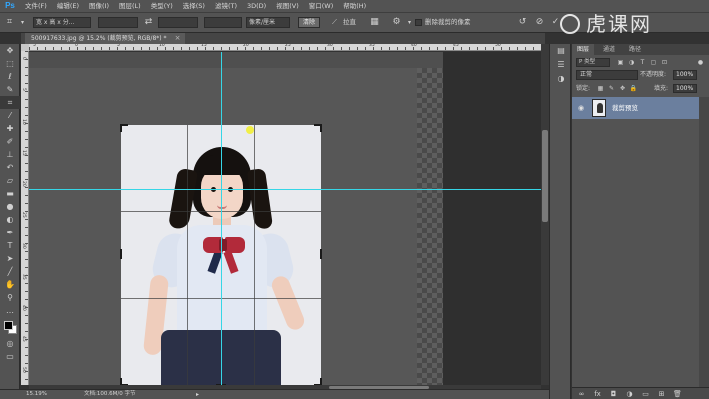 The height and width of the screenshot is (399, 709). What do you see at coordinates (226, 6) in the screenshot?
I see `menu-filter: 滤镜(T)` at bounding box center [226, 6].